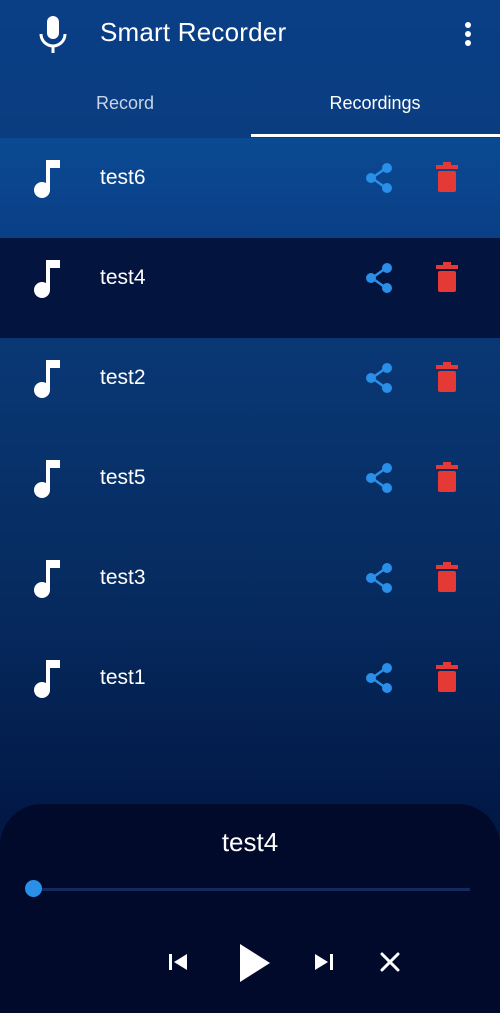 The image size is (500, 1013). Describe the element at coordinates (375, 135) in the screenshot. I see `tab-indicator` at that location.